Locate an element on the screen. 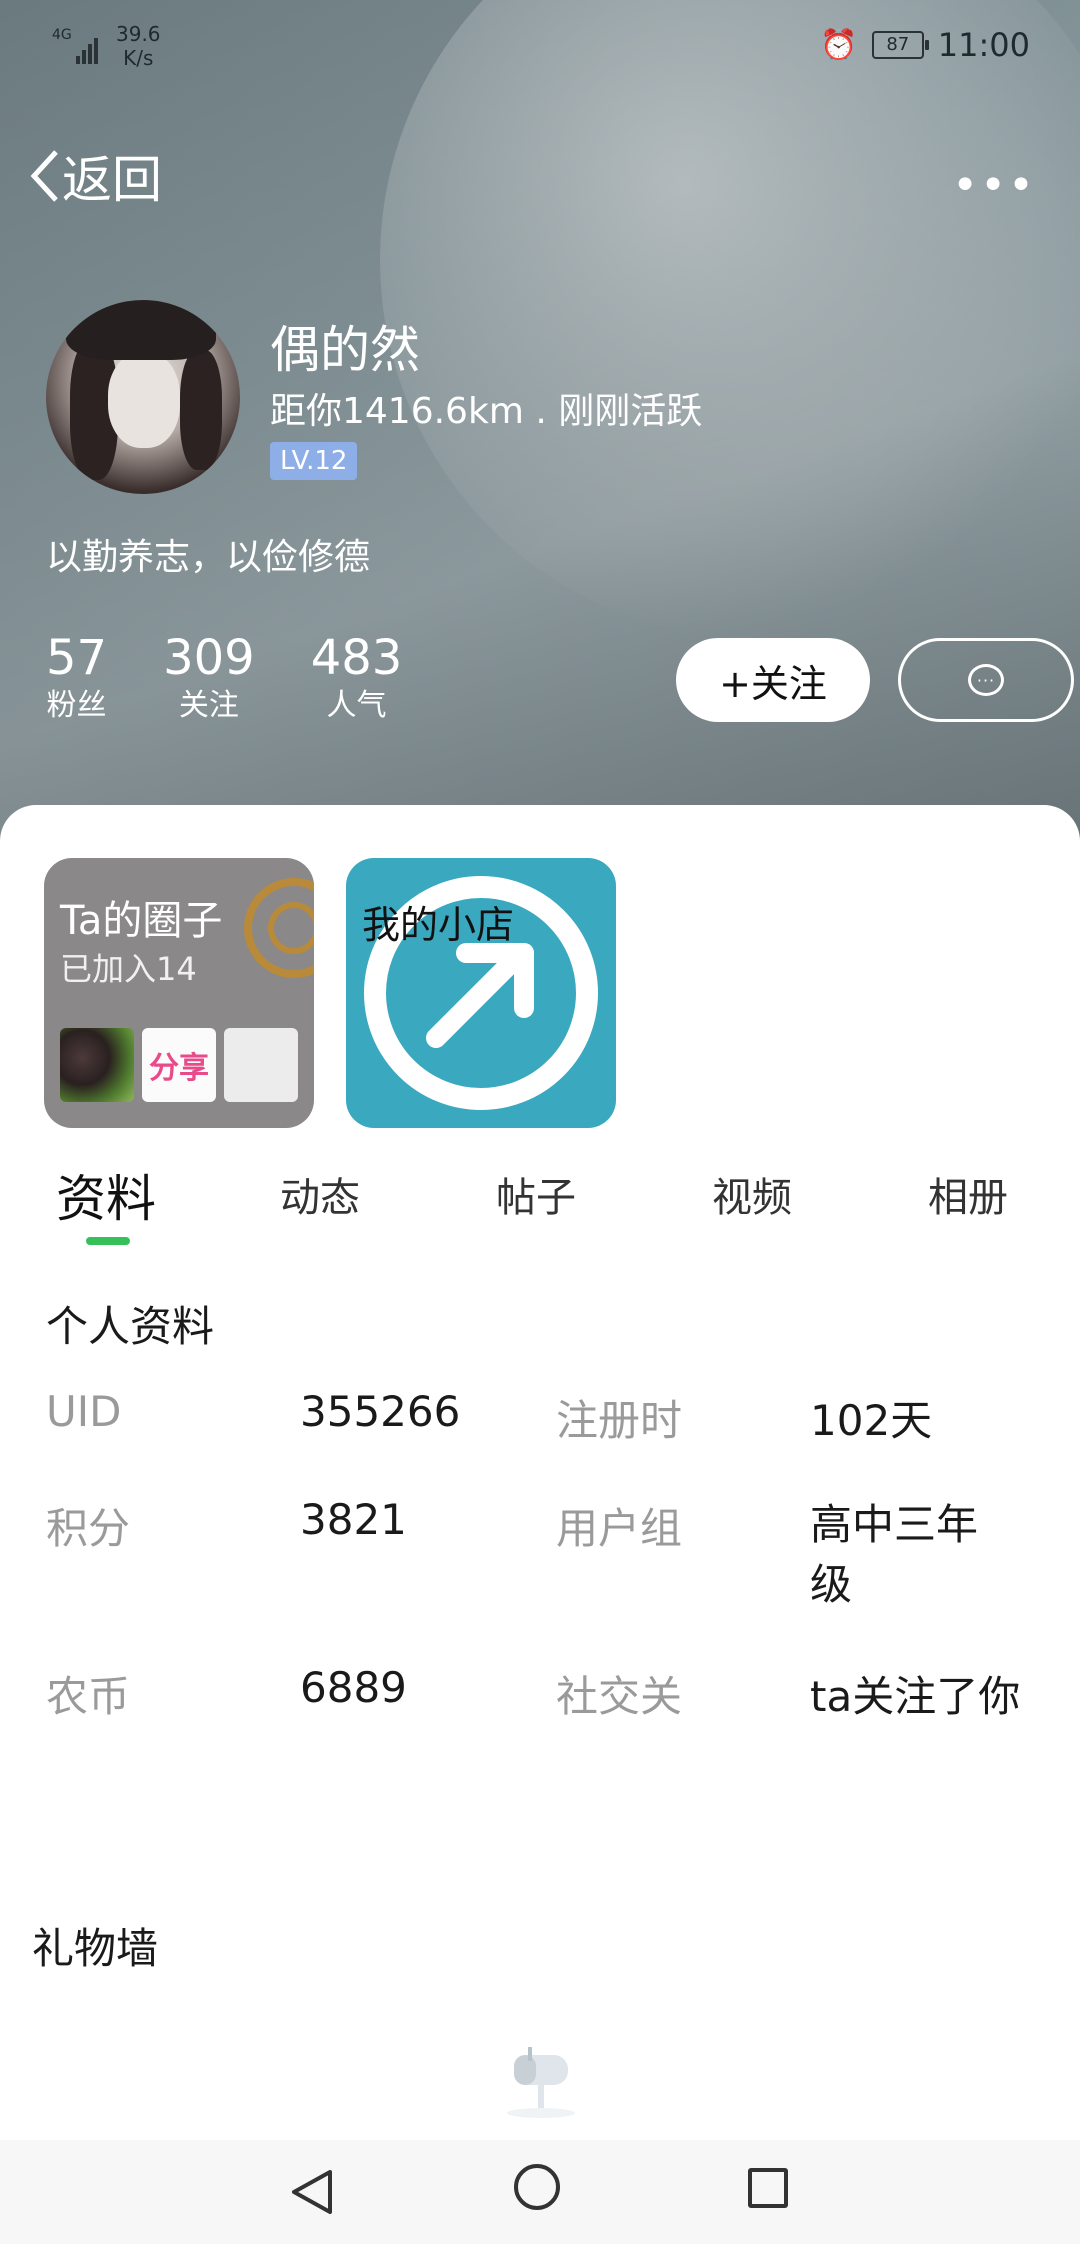  level-badge: LV.12 is located at coordinates (314, 461).